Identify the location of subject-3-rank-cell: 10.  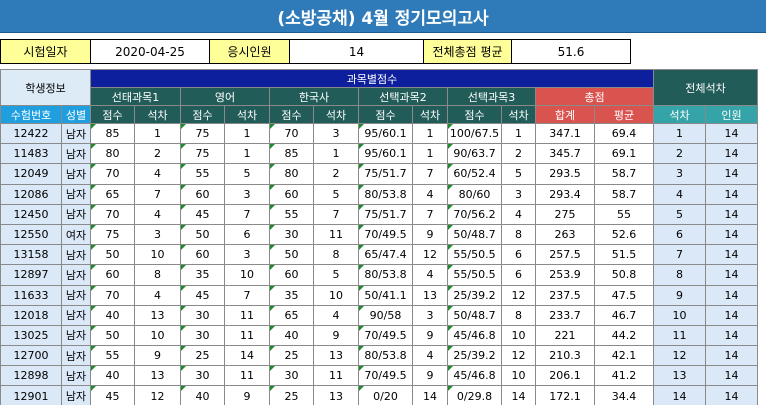
(518, 335).